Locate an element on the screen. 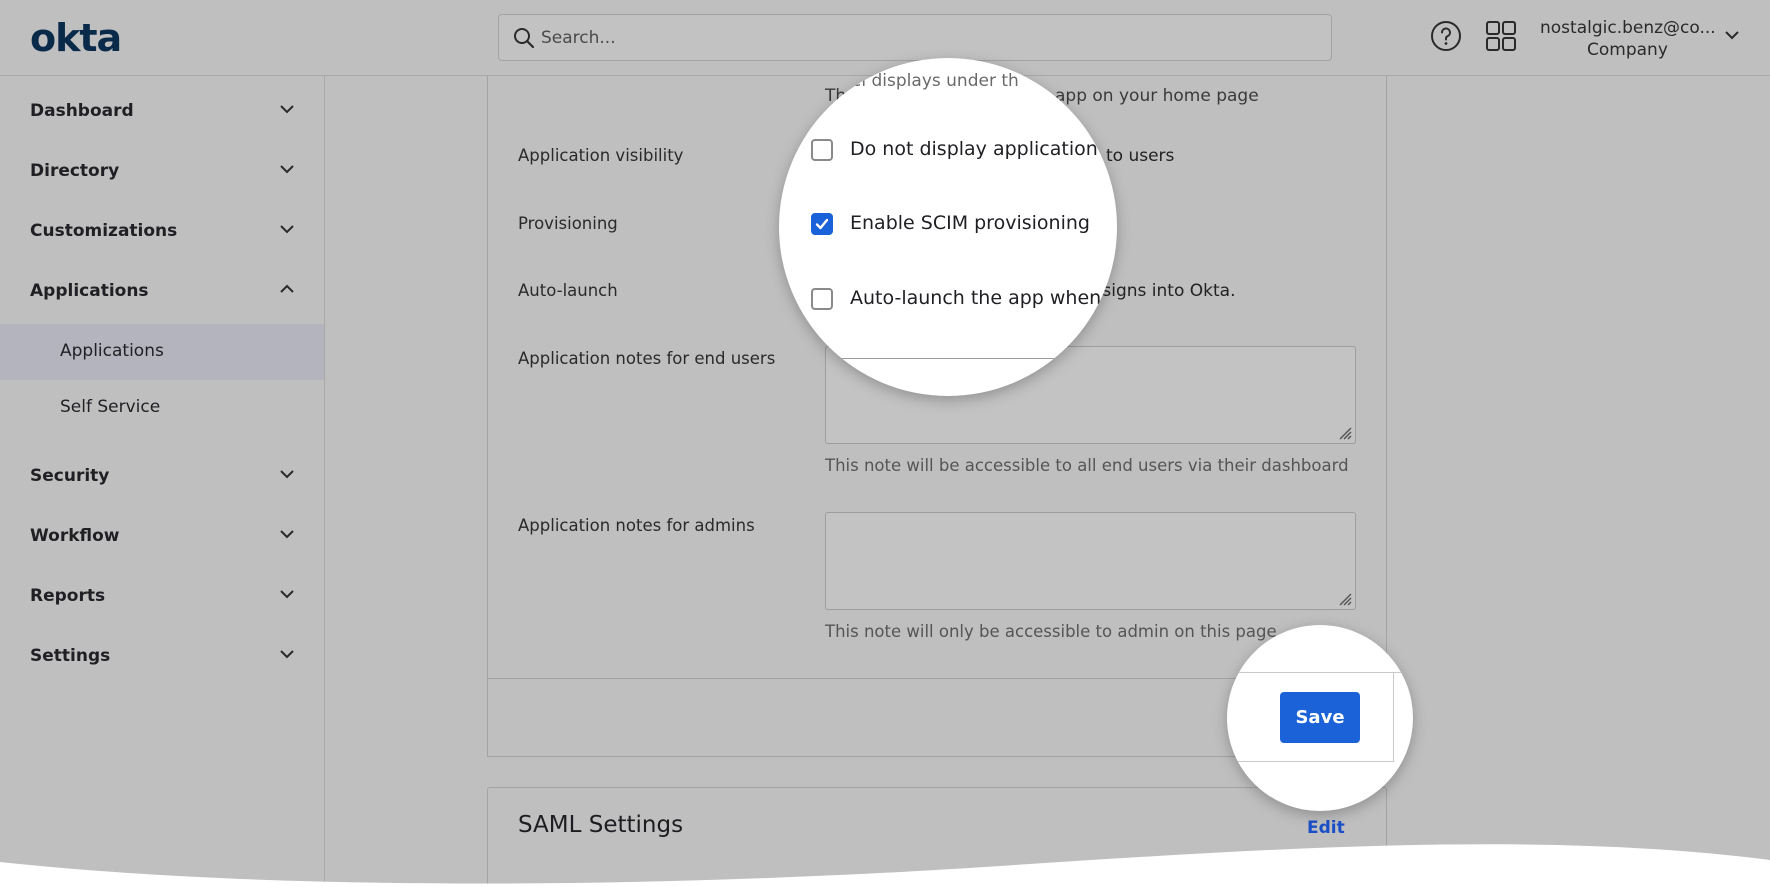 Image resolution: width=1770 pixels, height=887 pixels. autolaunch-checkbox is located at coordinates (822, 299).